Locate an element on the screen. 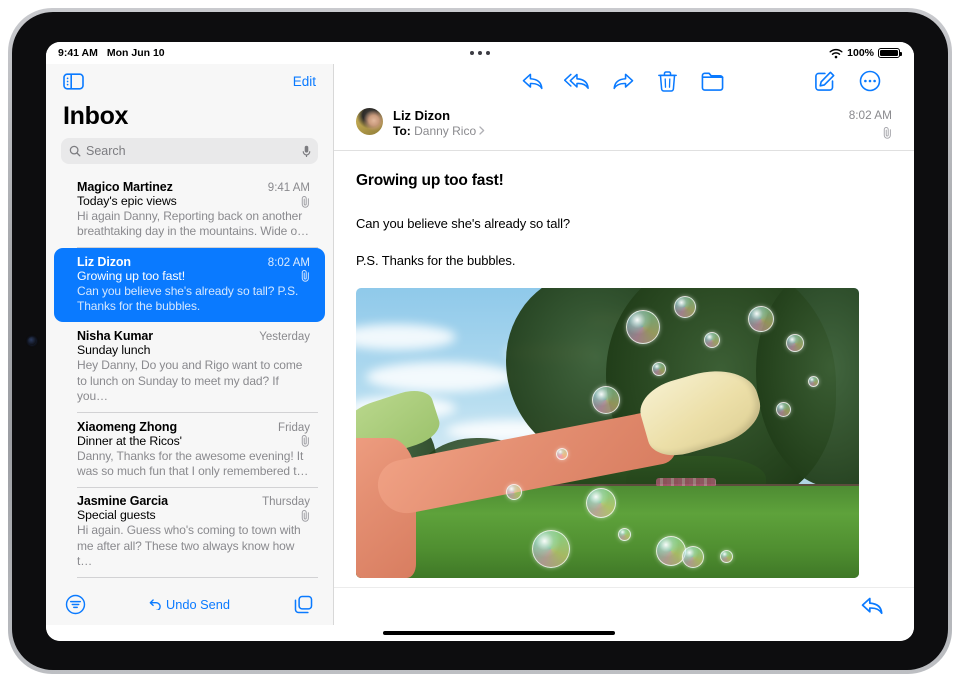  message-date: Yesterday is located at coordinates (284, 337).